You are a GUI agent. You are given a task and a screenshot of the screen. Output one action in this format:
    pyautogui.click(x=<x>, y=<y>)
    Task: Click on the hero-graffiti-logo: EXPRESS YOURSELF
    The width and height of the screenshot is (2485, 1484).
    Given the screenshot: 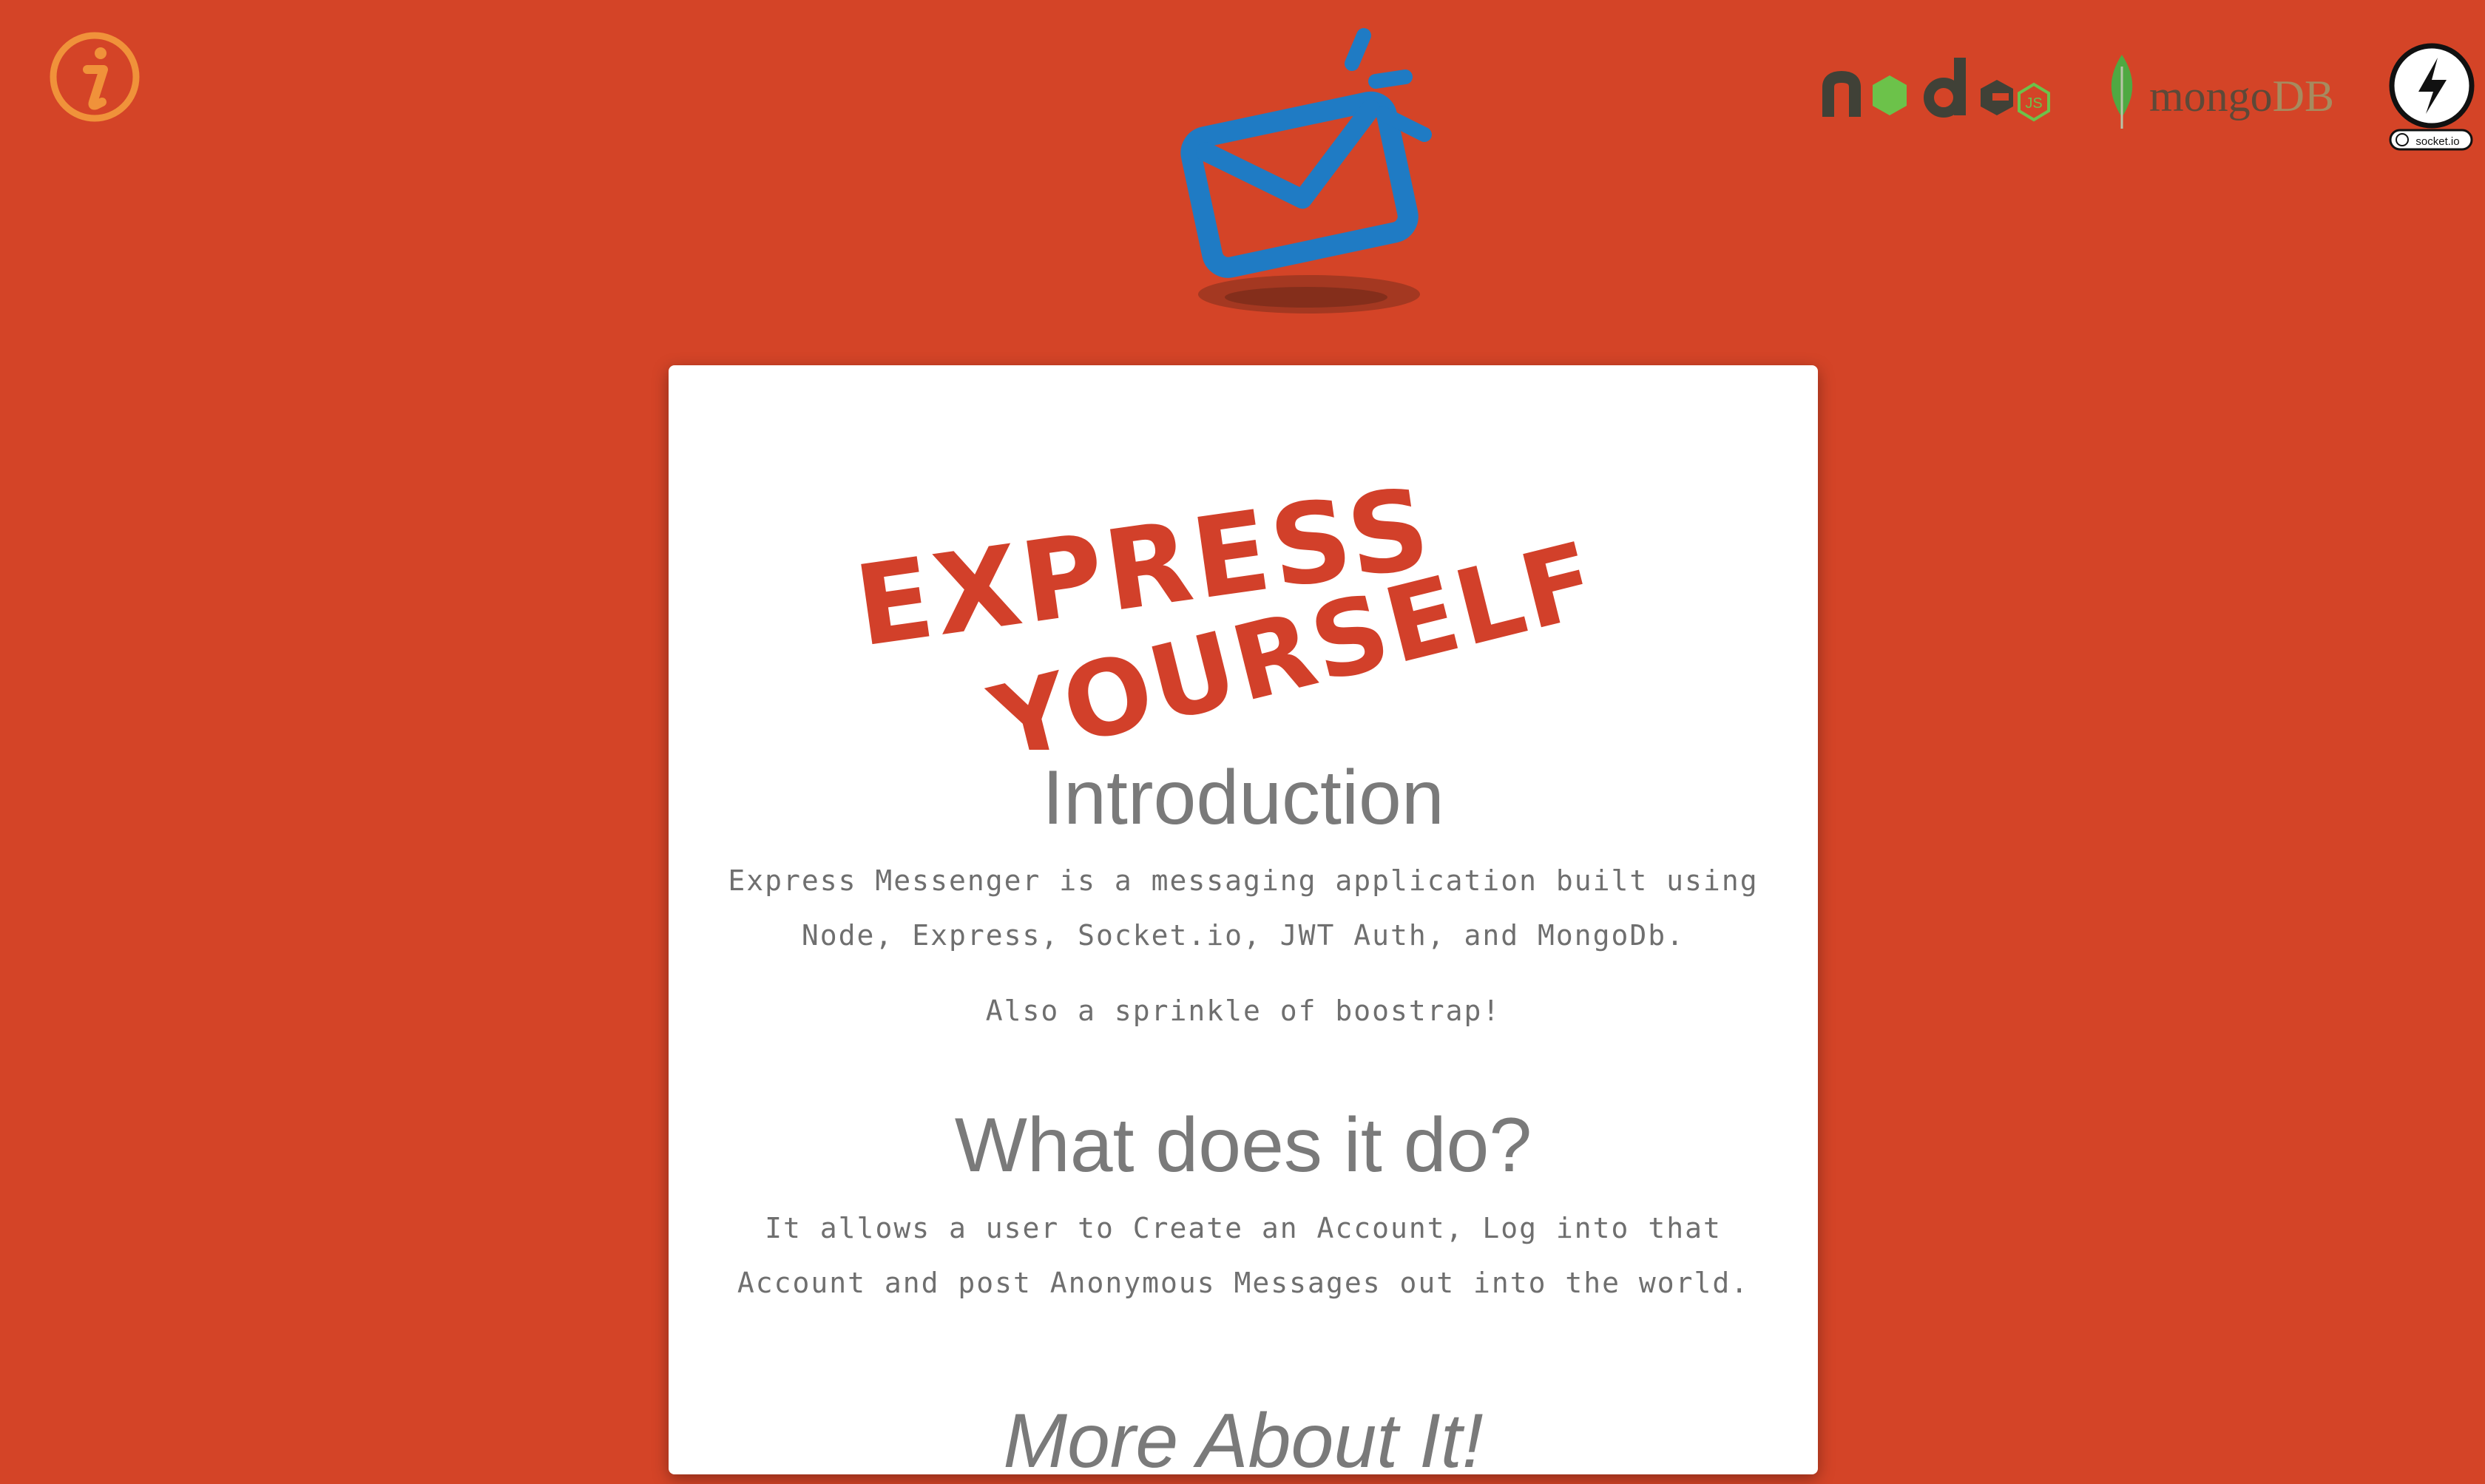 What is the action you would take?
    pyautogui.click(x=1238, y=612)
    